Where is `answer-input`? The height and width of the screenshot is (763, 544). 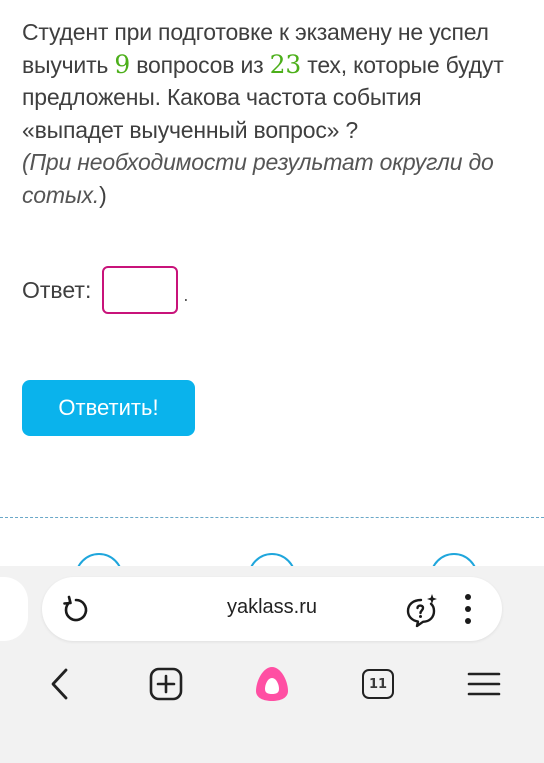
answer-input is located at coordinates (140, 290).